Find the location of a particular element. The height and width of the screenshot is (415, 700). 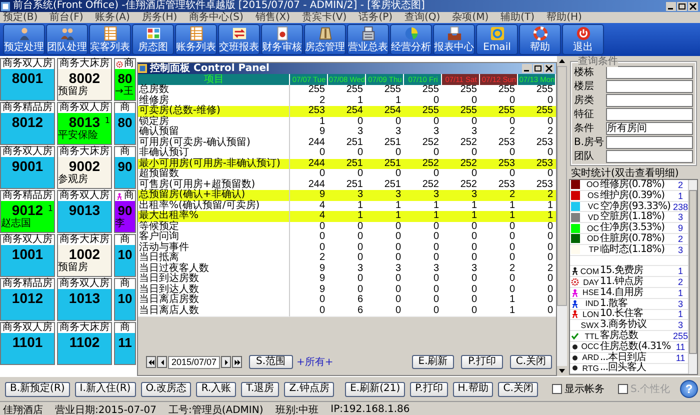

room-tile: 商务双人房 8013 1 平安保险 is located at coordinates (84, 123).